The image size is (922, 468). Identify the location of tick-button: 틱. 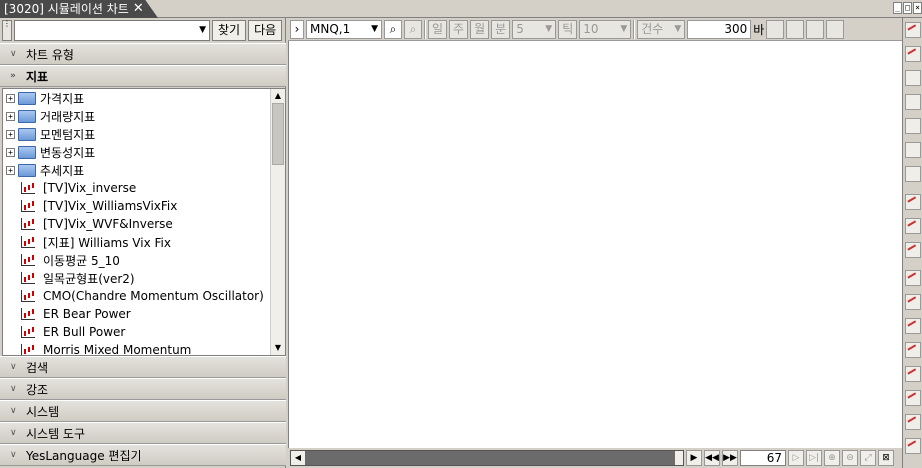
(568, 29).